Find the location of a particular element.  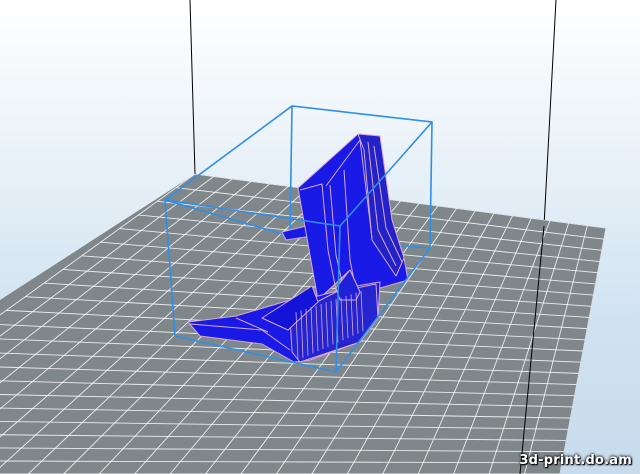

watermark-text: 3d-print.do.am is located at coordinates (575, 460).